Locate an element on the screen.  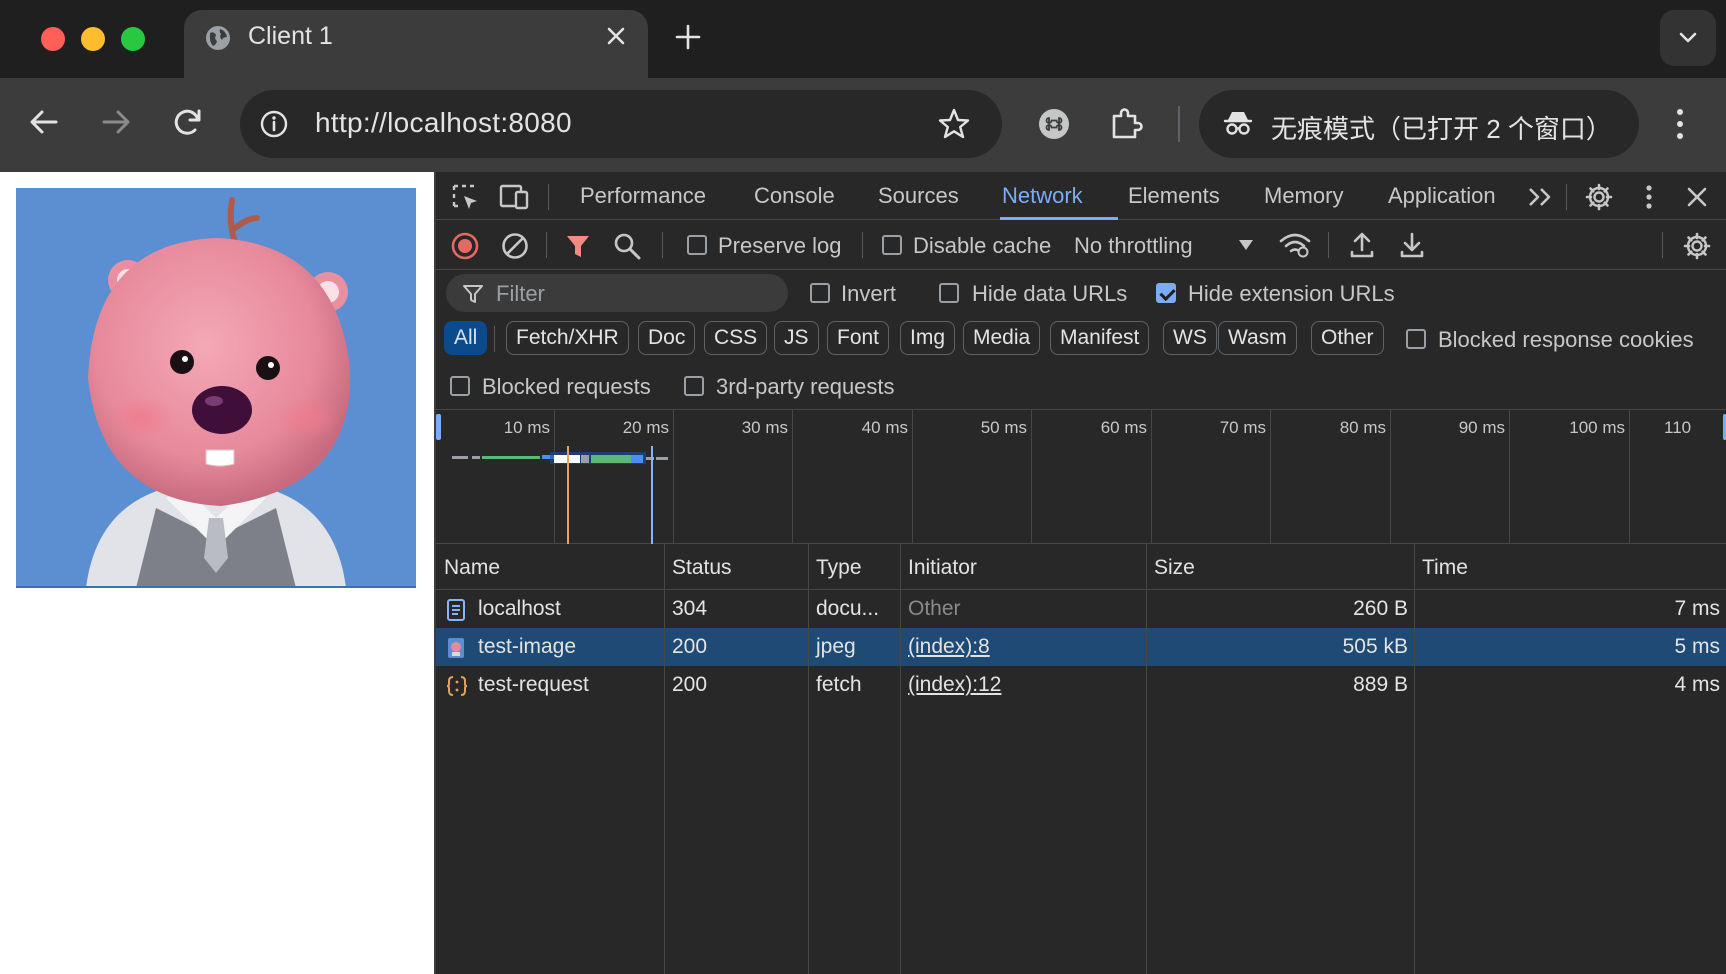
type-filter-manifest: Manifest is located at coordinates (1100, 338).